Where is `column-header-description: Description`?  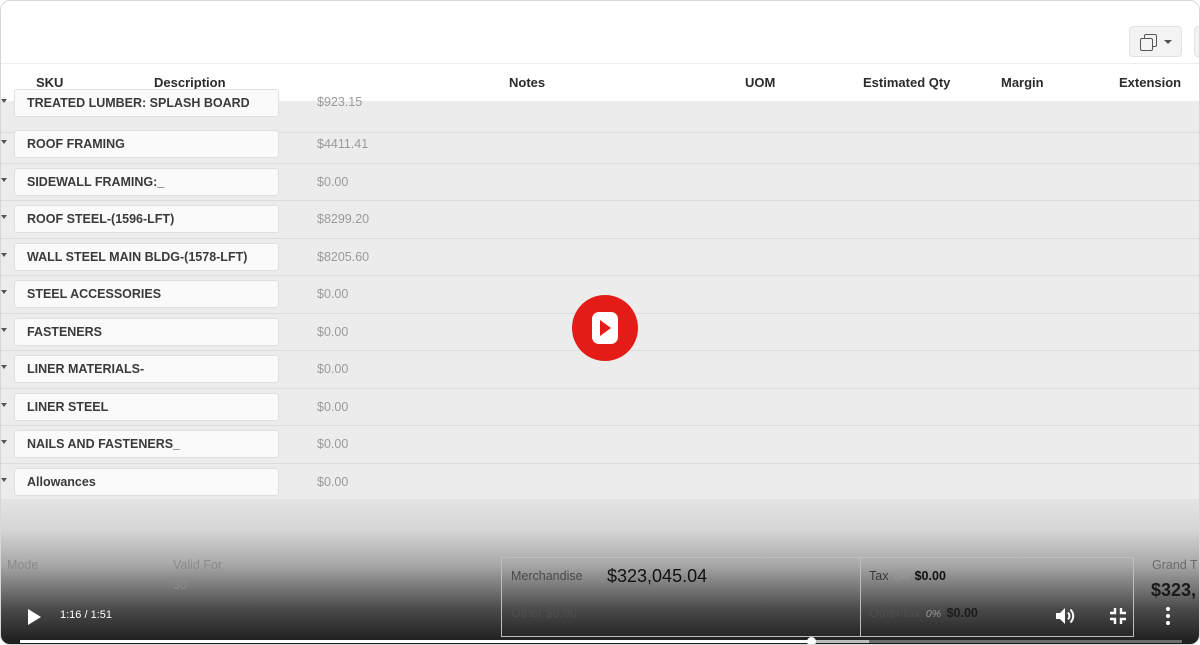
column-header-description: Description is located at coordinates (190, 82).